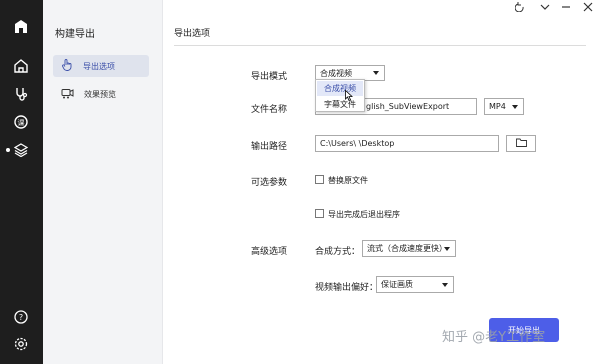 Image resolution: width=600 pixels, height=364 pixels. What do you see at coordinates (319, 179) in the screenshot?
I see `replace-original-checkbox` at bounding box center [319, 179].